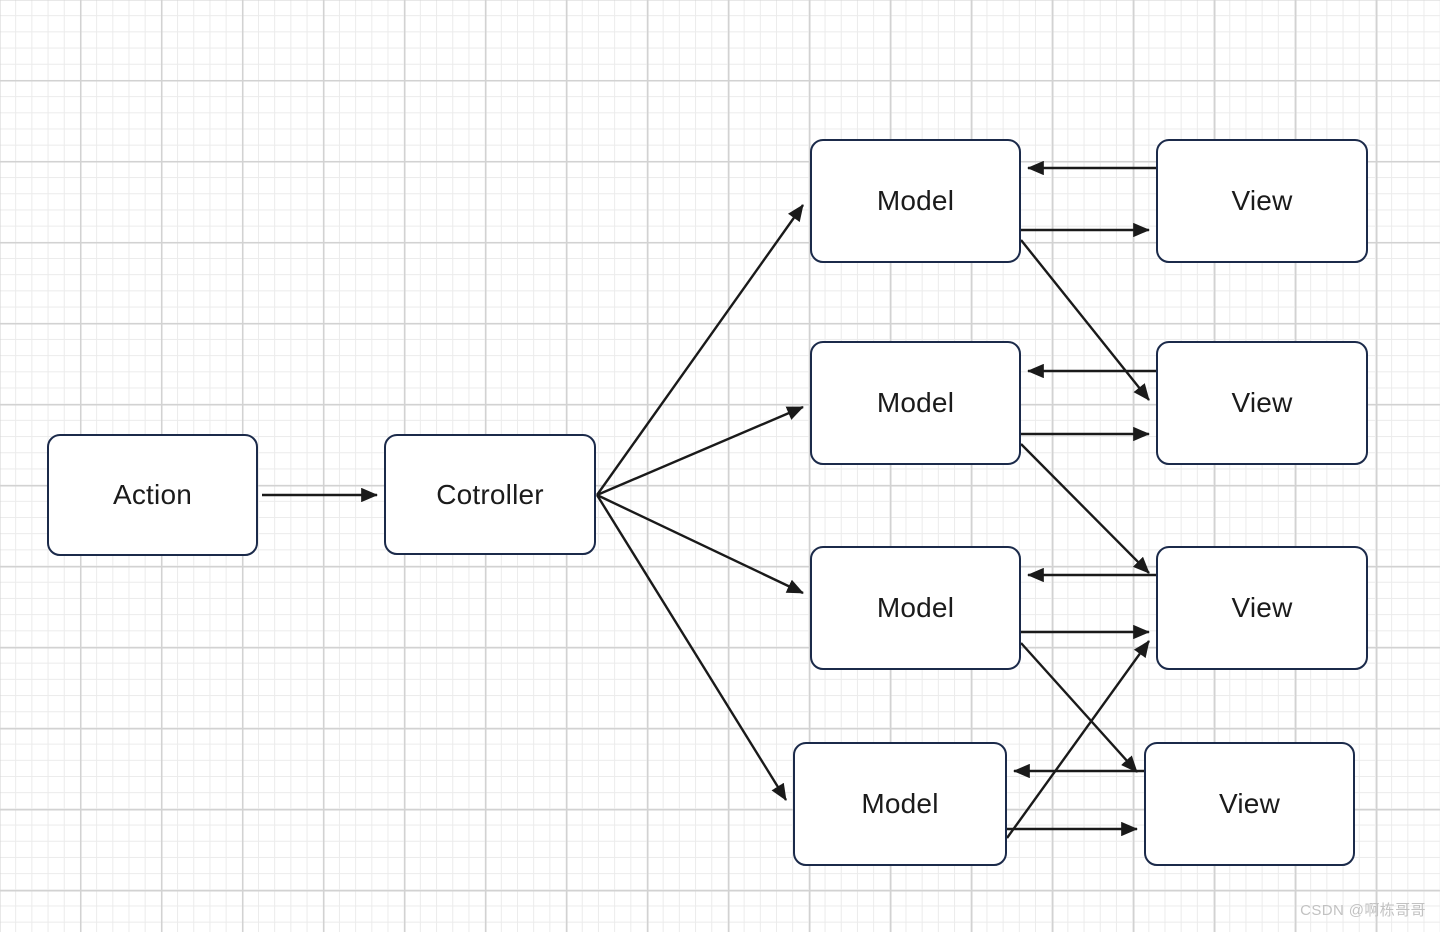  I want to click on node-view3: View, so click(1262, 608).